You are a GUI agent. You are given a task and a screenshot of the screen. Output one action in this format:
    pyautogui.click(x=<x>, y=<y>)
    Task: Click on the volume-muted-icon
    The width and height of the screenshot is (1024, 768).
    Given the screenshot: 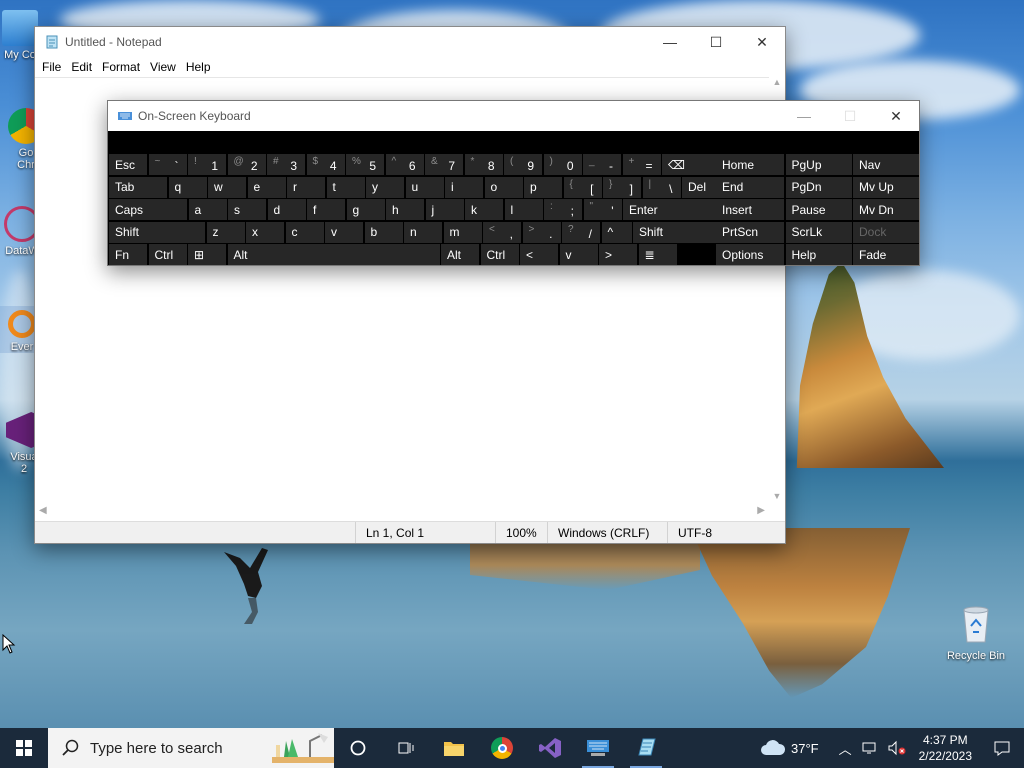 What is the action you would take?
    pyautogui.click(x=897, y=748)
    